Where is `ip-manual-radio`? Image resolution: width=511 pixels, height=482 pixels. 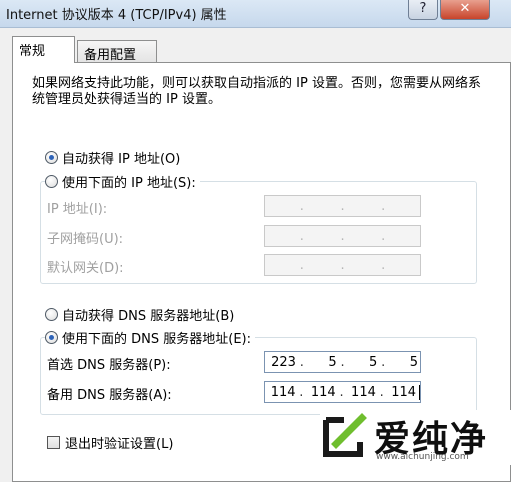 ip-manual-radio is located at coordinates (51, 181).